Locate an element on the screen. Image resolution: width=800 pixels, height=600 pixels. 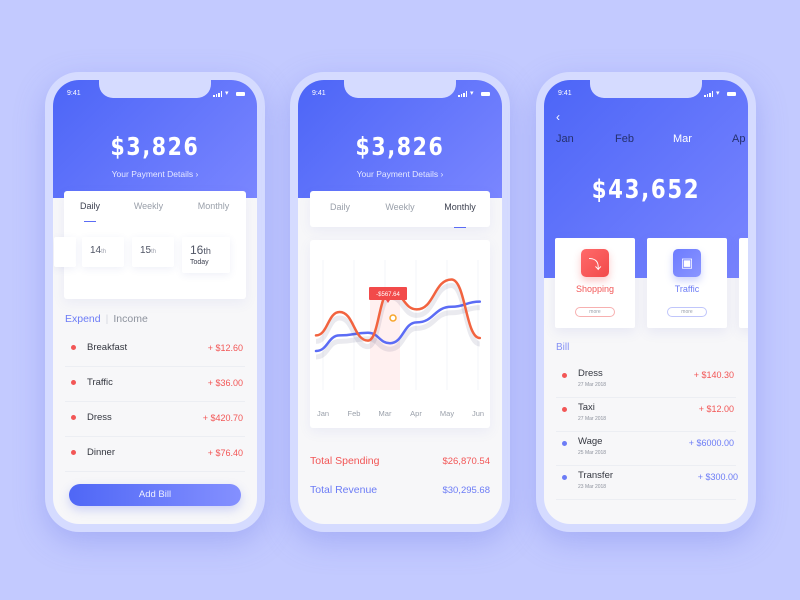
x-tick-label: Mar is located at coordinates (385, 413).